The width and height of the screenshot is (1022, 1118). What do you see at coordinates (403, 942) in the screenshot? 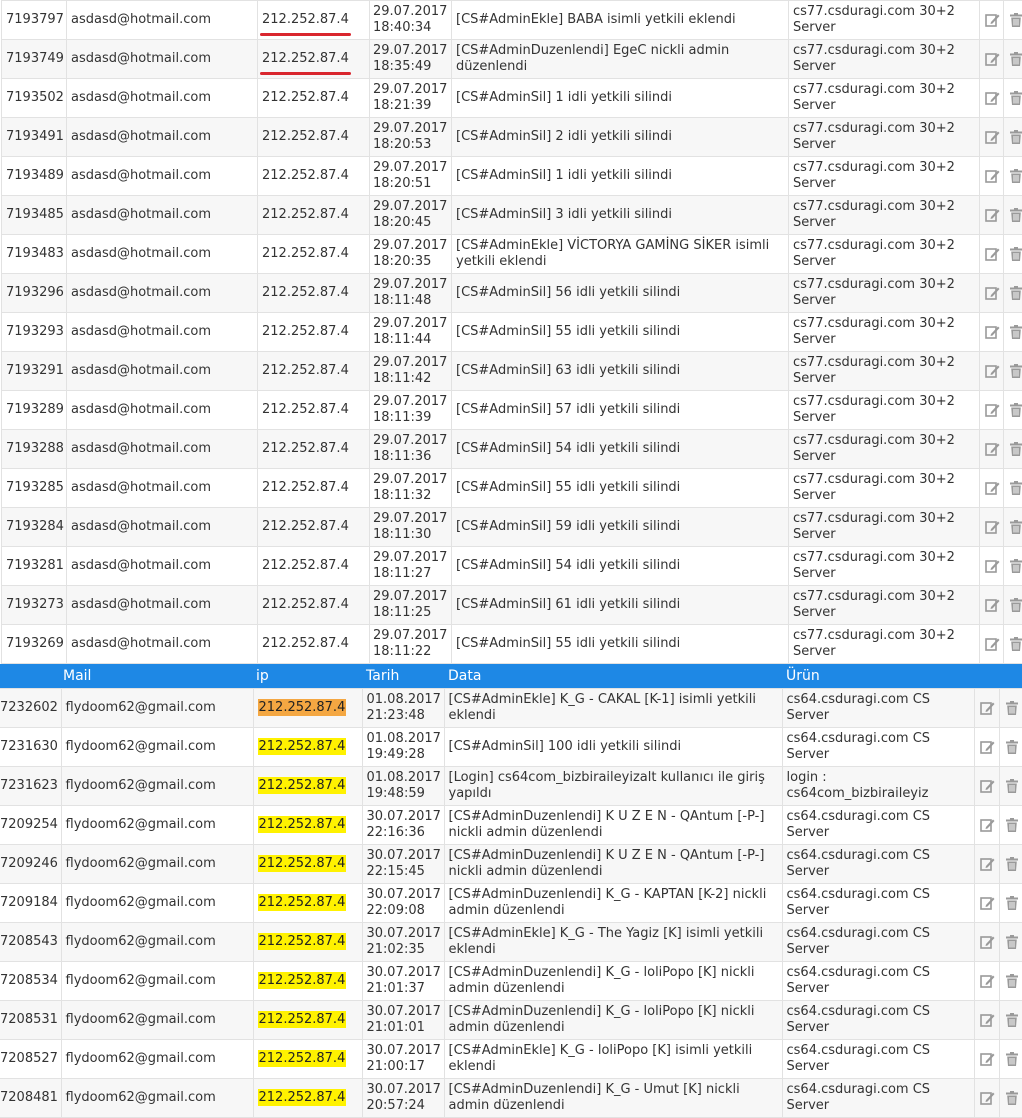
I see `cell-date: 30.07.2017 21:02:35` at bounding box center [403, 942].